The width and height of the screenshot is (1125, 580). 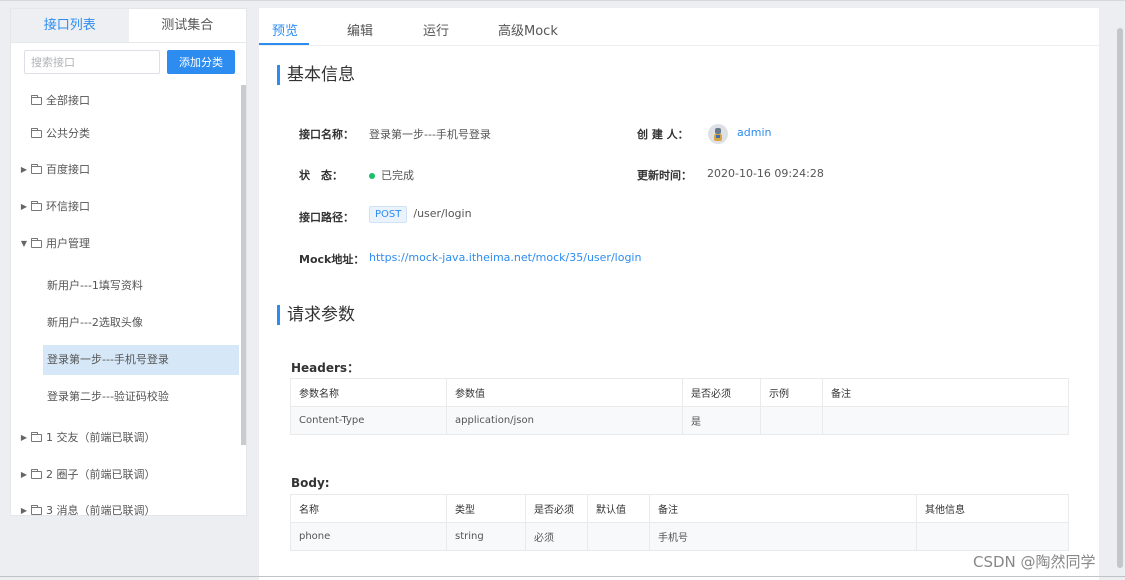 I want to click on updated-value: 2020-10-16 09:24:28, so click(x=765, y=173).